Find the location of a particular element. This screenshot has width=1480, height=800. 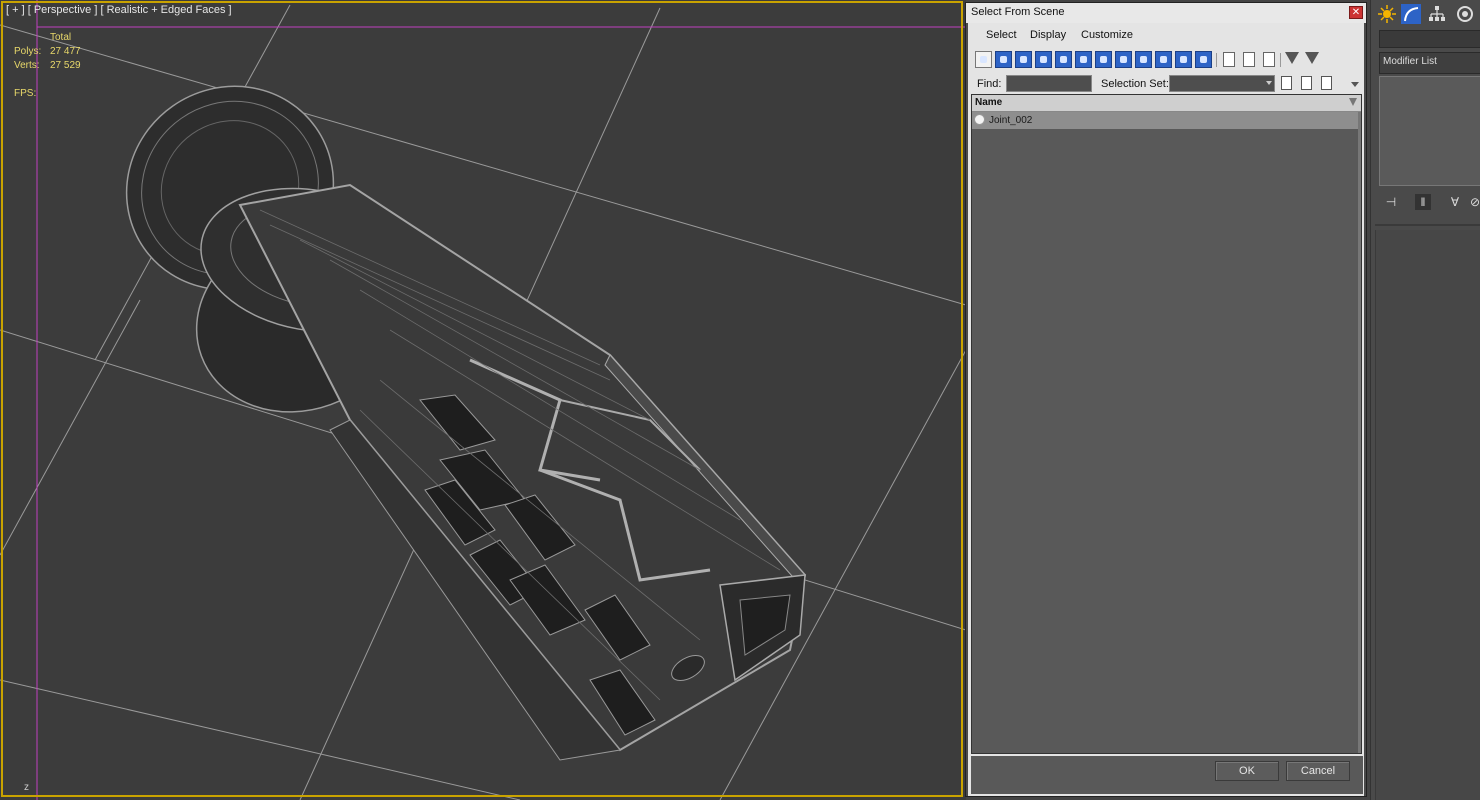

edit-named-selection-icon is located at coordinates (1286, 83).